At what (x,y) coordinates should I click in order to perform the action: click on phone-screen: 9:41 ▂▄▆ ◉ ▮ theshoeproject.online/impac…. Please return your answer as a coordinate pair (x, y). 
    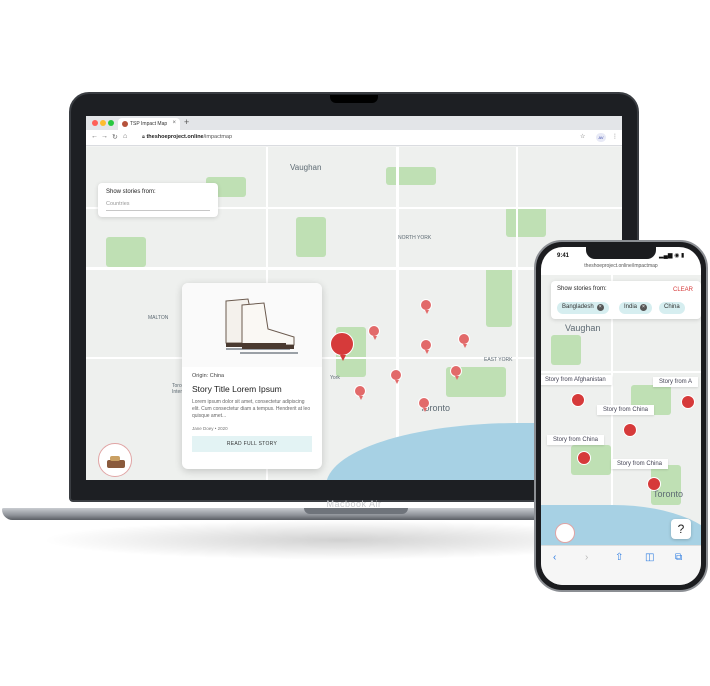
    Looking at the image, I should click on (621, 416).